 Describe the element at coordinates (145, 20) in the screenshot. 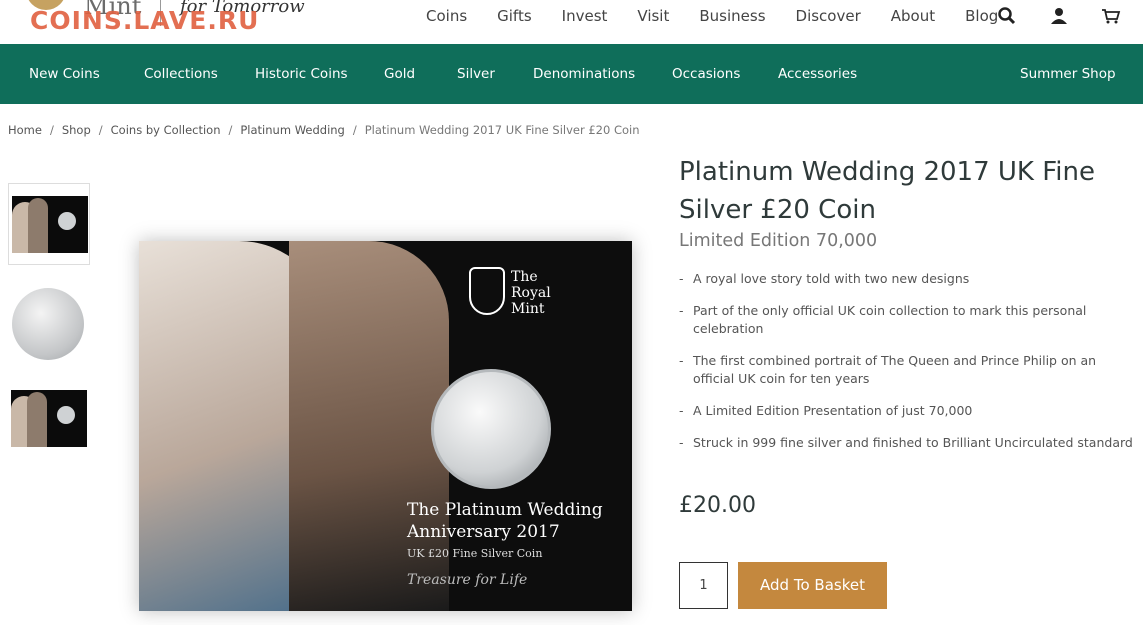

I see `watermark: COINS.LAVE.RU` at that location.